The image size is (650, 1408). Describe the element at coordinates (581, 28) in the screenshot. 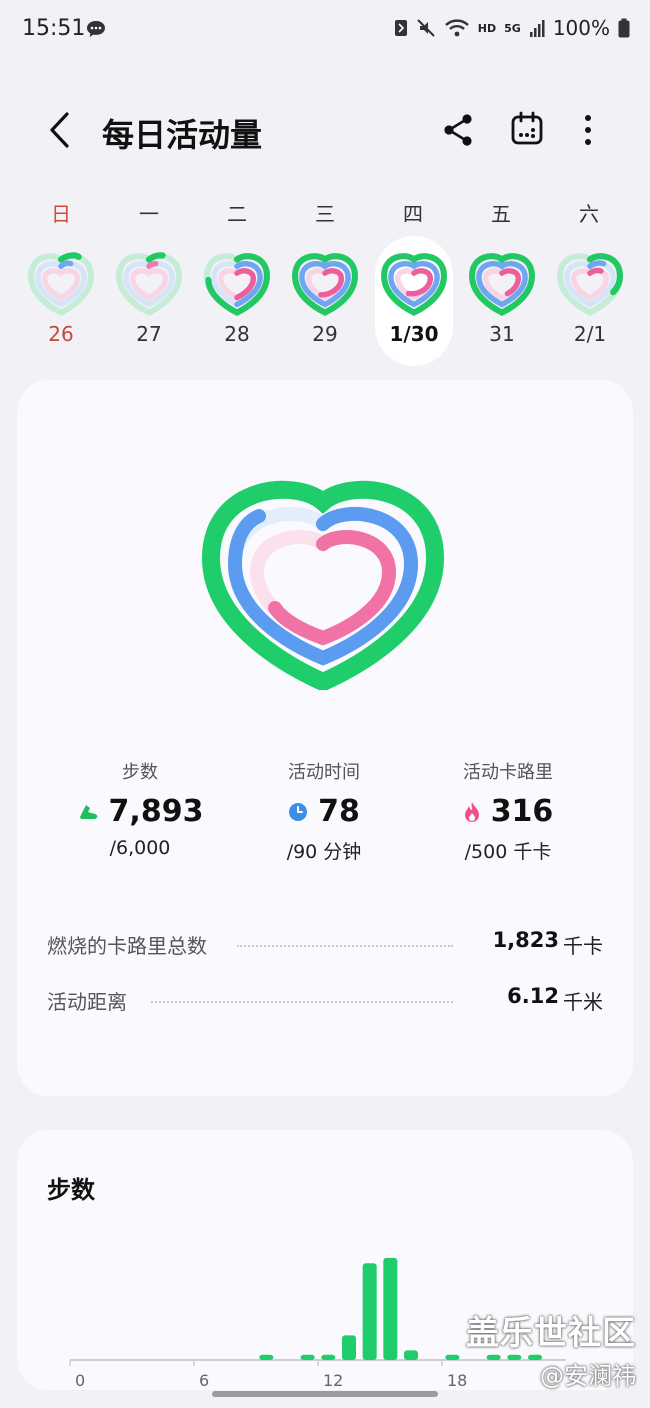

I see `battery-percent: 100%` at that location.